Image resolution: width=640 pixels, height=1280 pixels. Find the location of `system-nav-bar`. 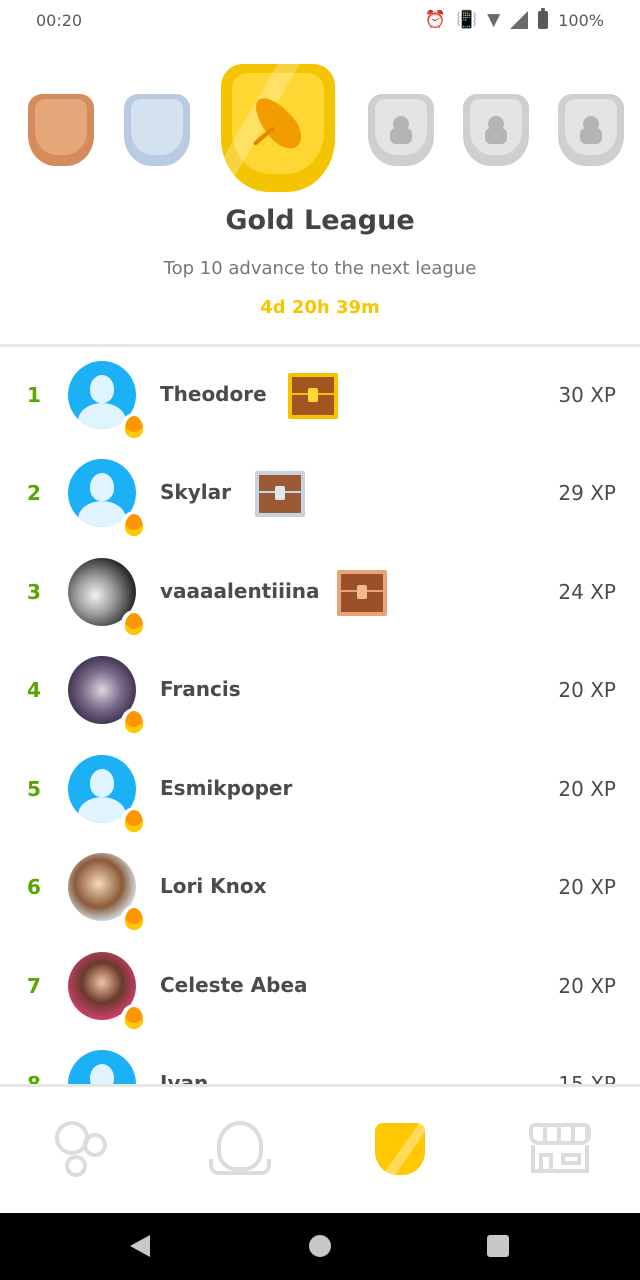

system-nav-bar is located at coordinates (320, 1246).